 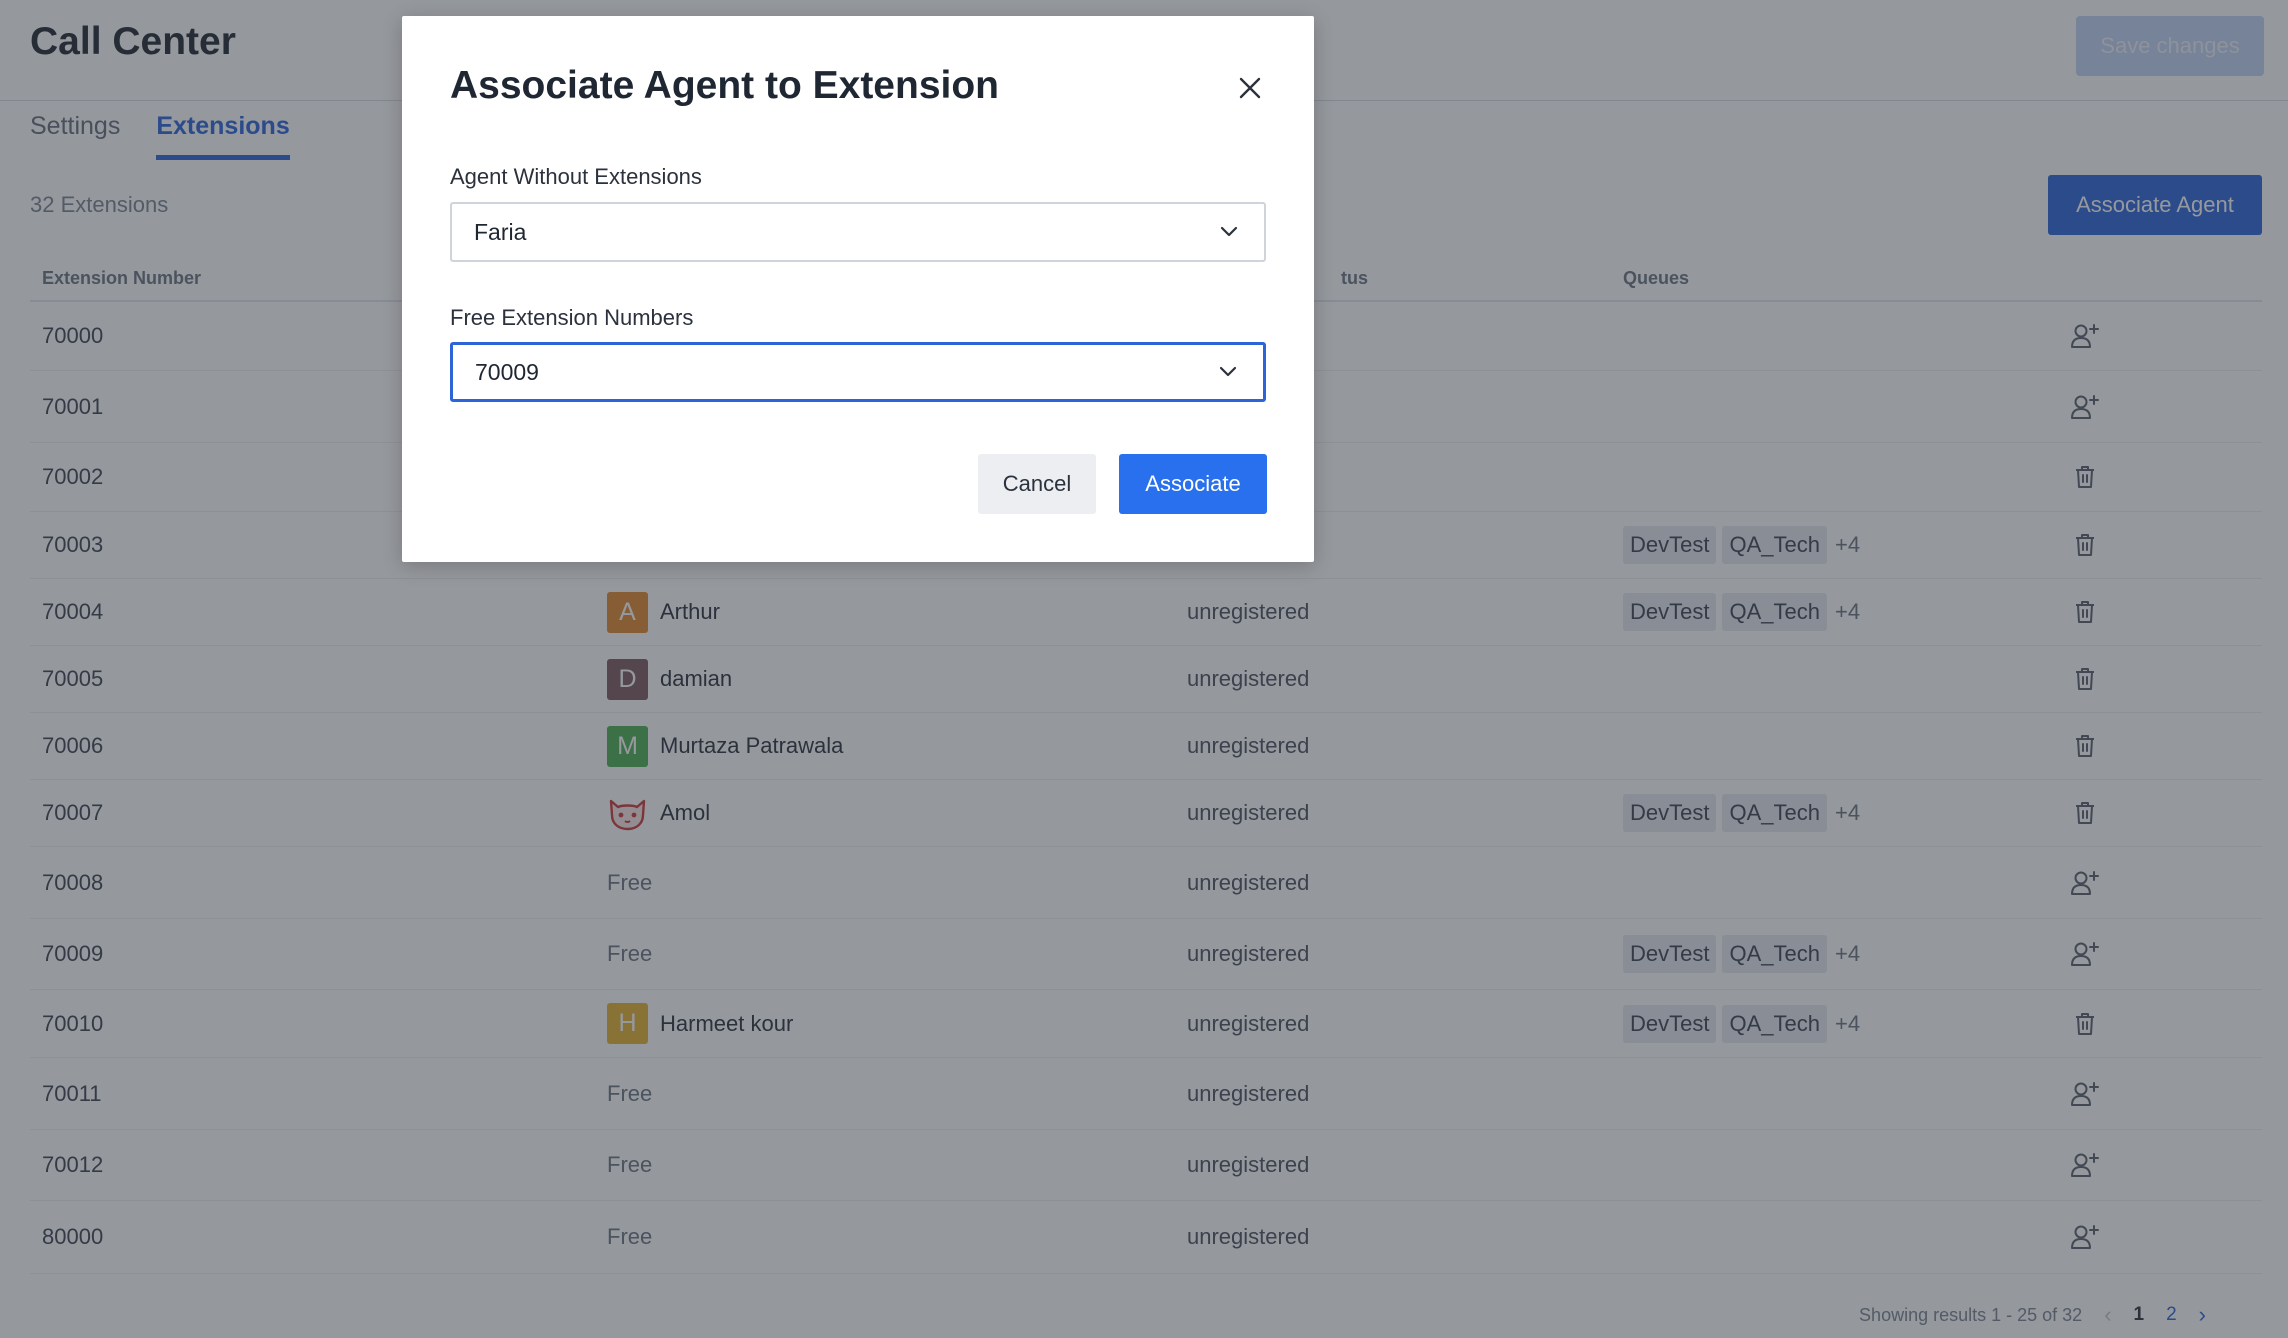 What do you see at coordinates (1037, 484) in the screenshot?
I see `cancel-button: Cancel` at bounding box center [1037, 484].